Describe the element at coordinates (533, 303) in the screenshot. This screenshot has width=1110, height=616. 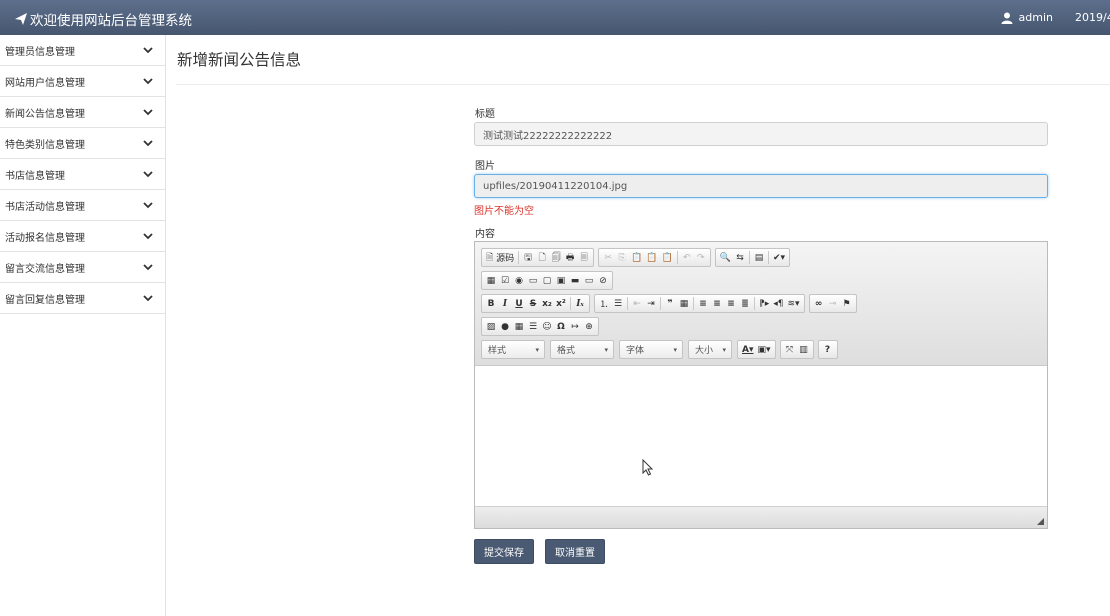
I see `strikethrough-icon: S` at that location.